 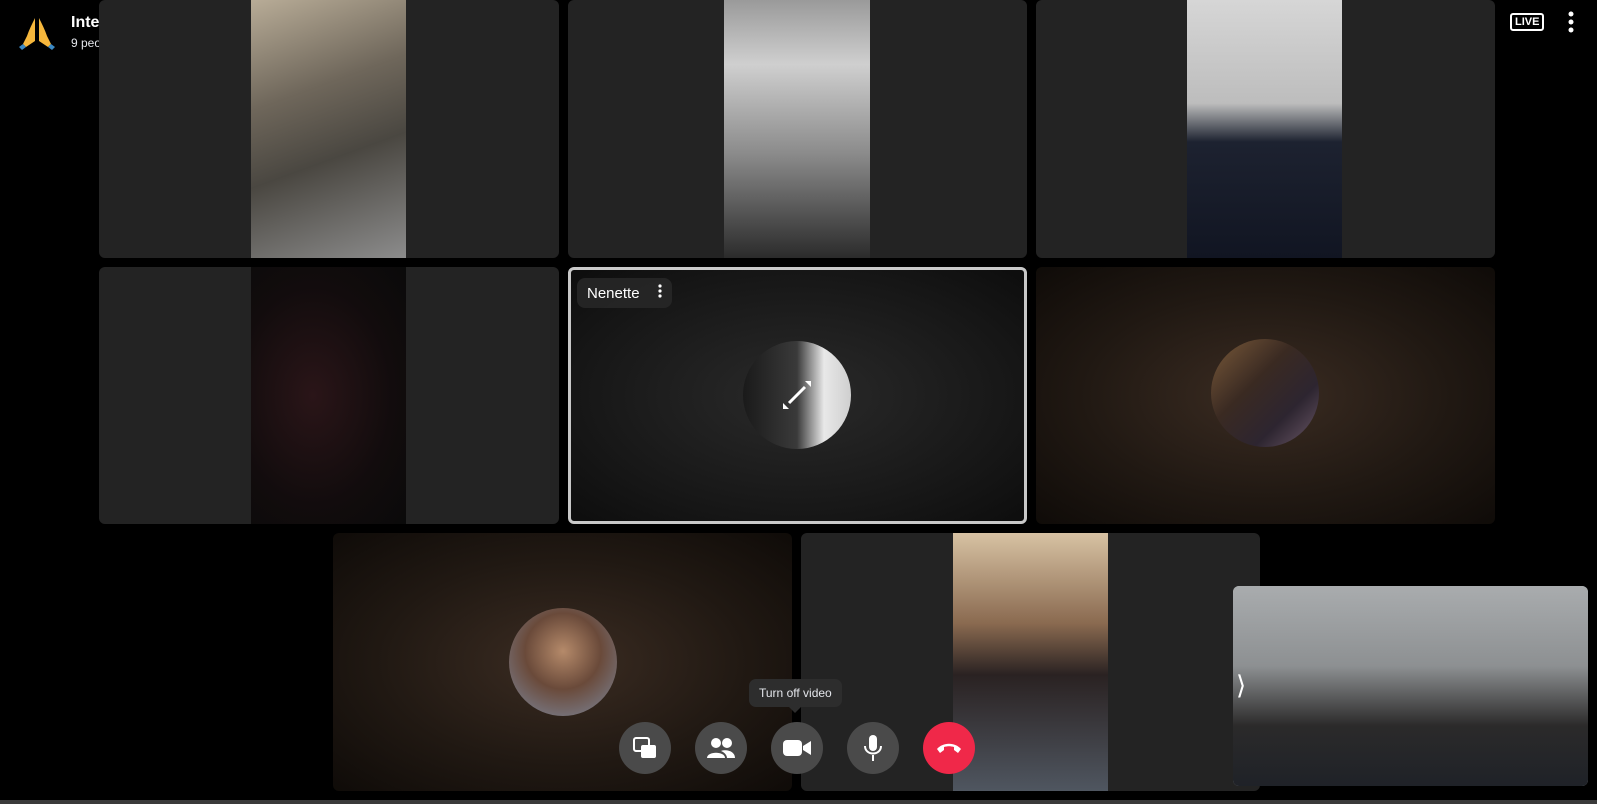 What do you see at coordinates (795, 696) in the screenshot?
I see `video-tooltip: Turn off video` at bounding box center [795, 696].